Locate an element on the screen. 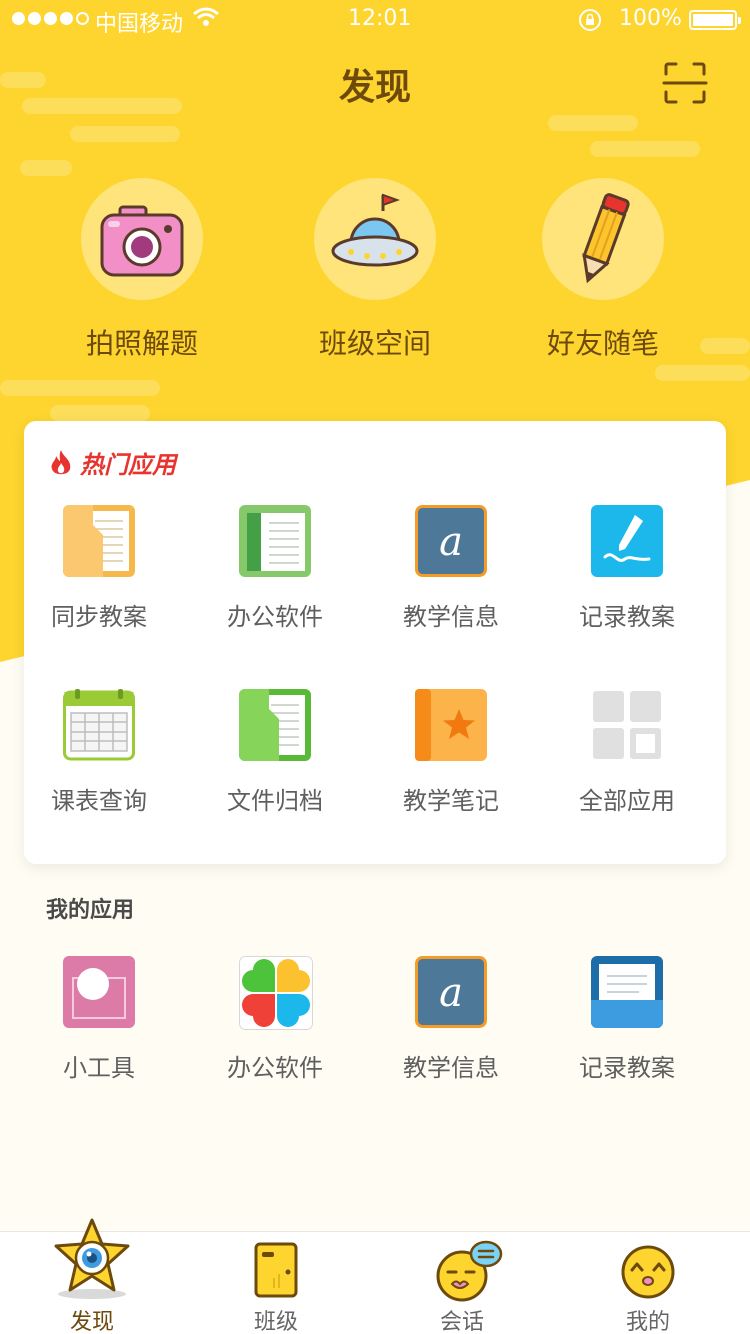 The image size is (750, 1334). carrier-name: 中国移动 is located at coordinates (139, 24).